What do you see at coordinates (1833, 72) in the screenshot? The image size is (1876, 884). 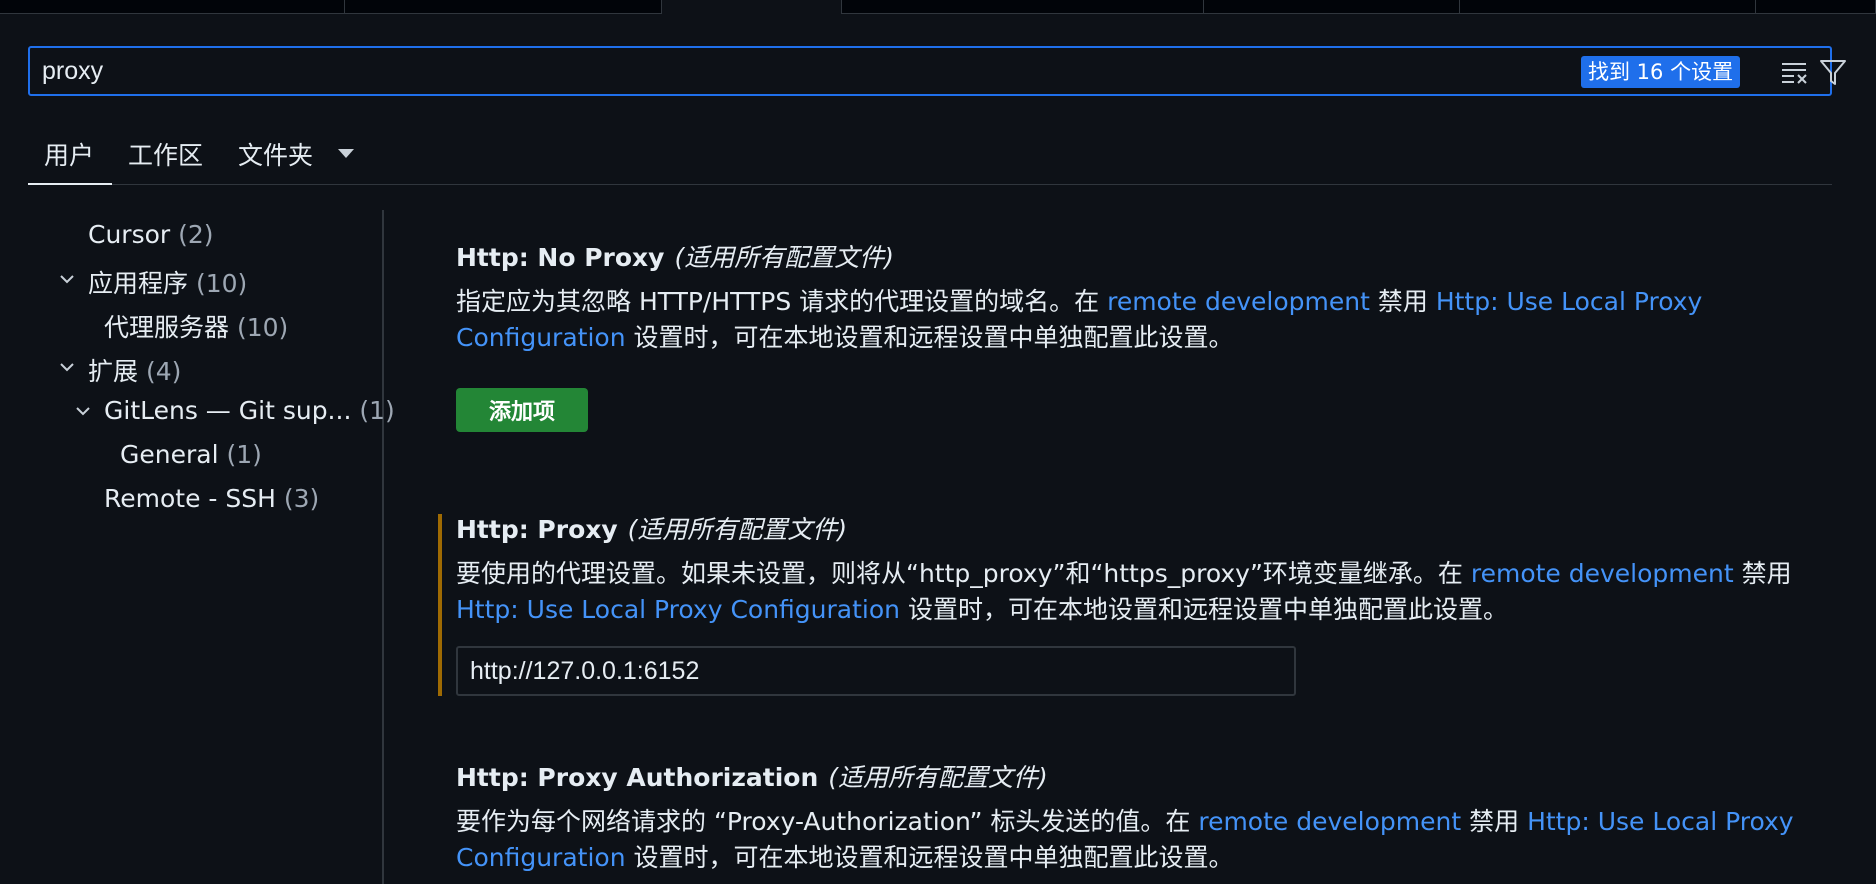 I see `filter-icon` at bounding box center [1833, 72].